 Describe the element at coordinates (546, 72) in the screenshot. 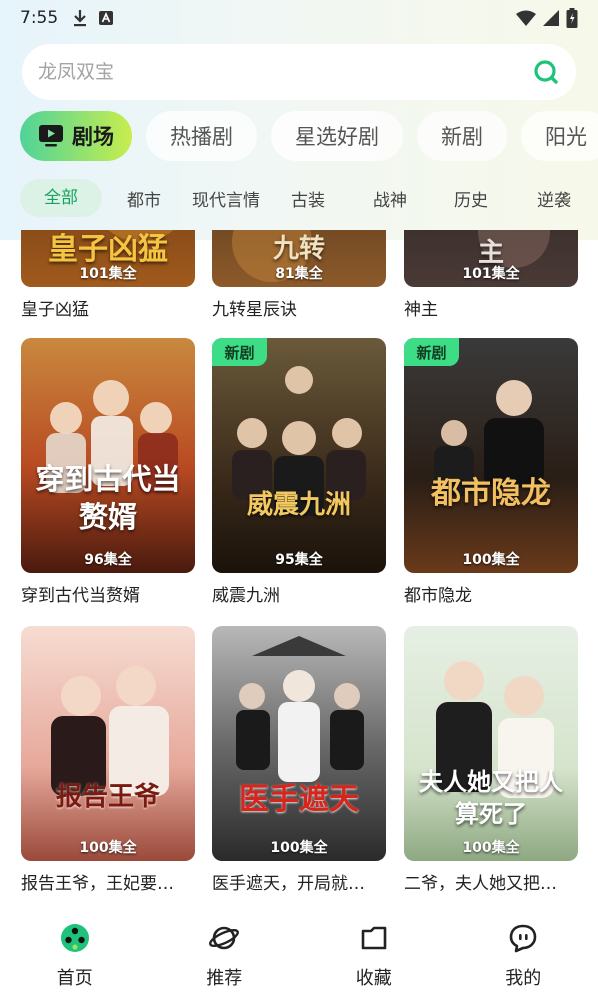

I see `search-icon` at that location.